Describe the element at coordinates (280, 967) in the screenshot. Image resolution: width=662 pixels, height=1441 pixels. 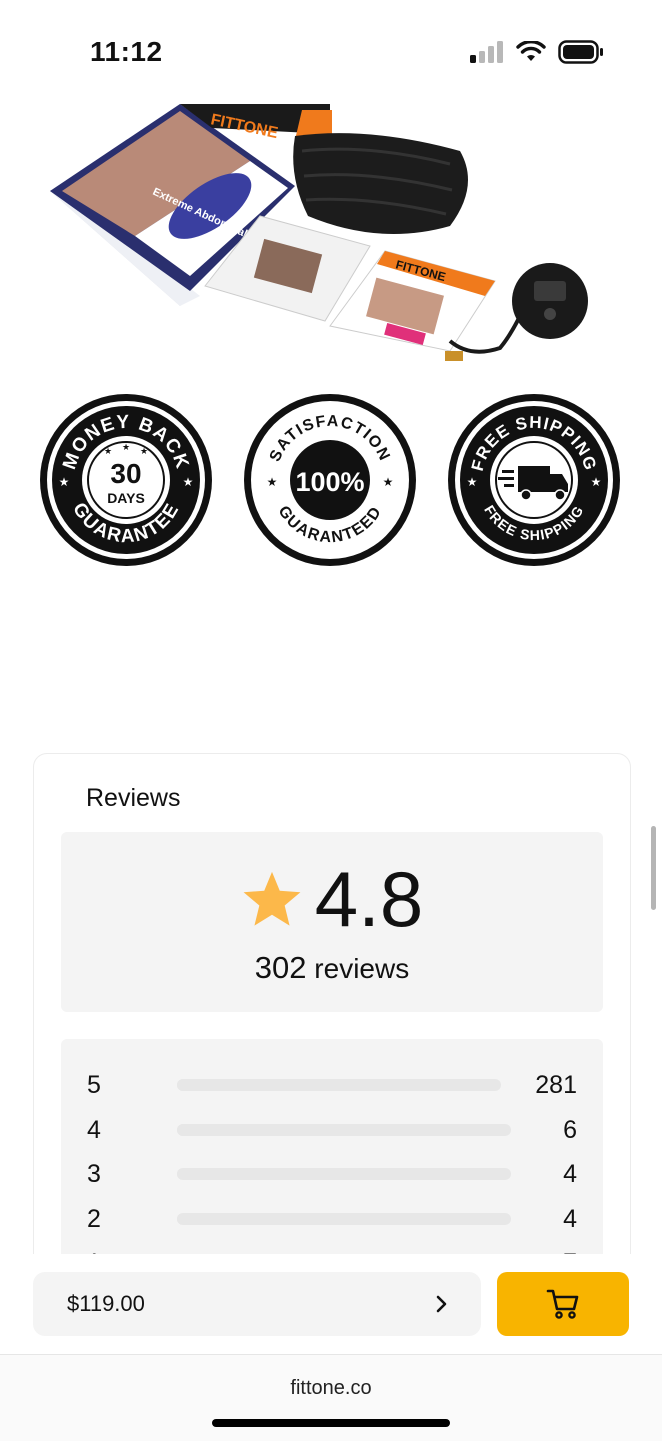
I see `review-count-number: 302` at that location.